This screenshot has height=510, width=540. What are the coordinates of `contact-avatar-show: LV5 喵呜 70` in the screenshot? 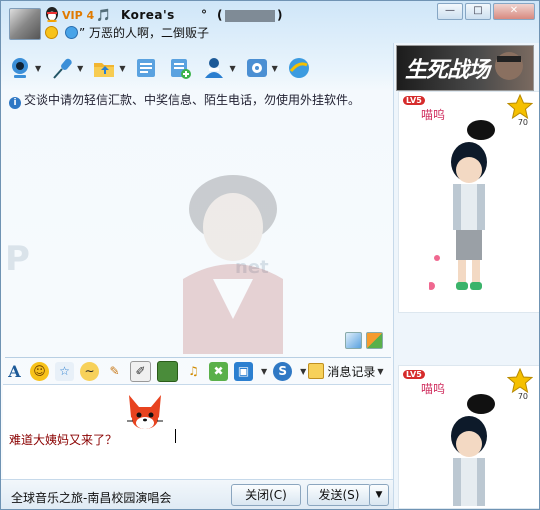 It's located at (468, 202).